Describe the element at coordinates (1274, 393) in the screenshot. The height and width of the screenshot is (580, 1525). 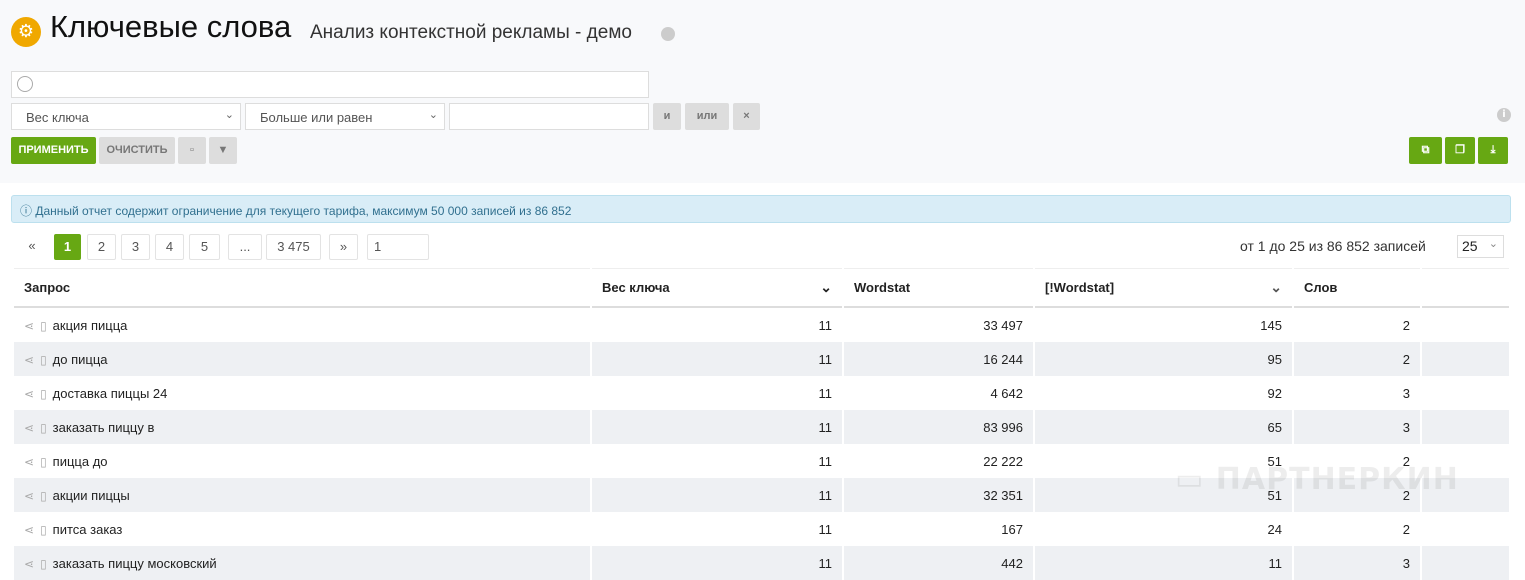
I see `value-cell: 92` at that location.